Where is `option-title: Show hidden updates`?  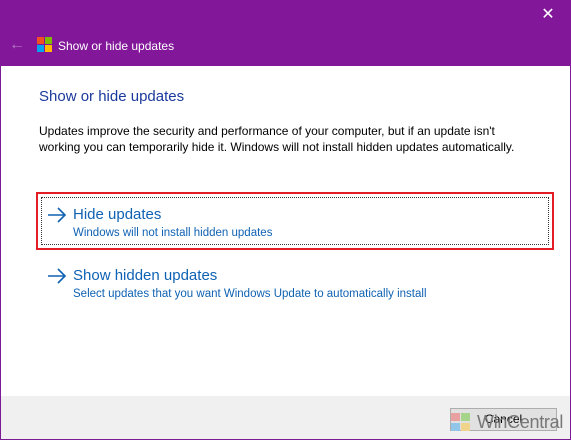 option-title: Show hidden updates is located at coordinates (145, 275).